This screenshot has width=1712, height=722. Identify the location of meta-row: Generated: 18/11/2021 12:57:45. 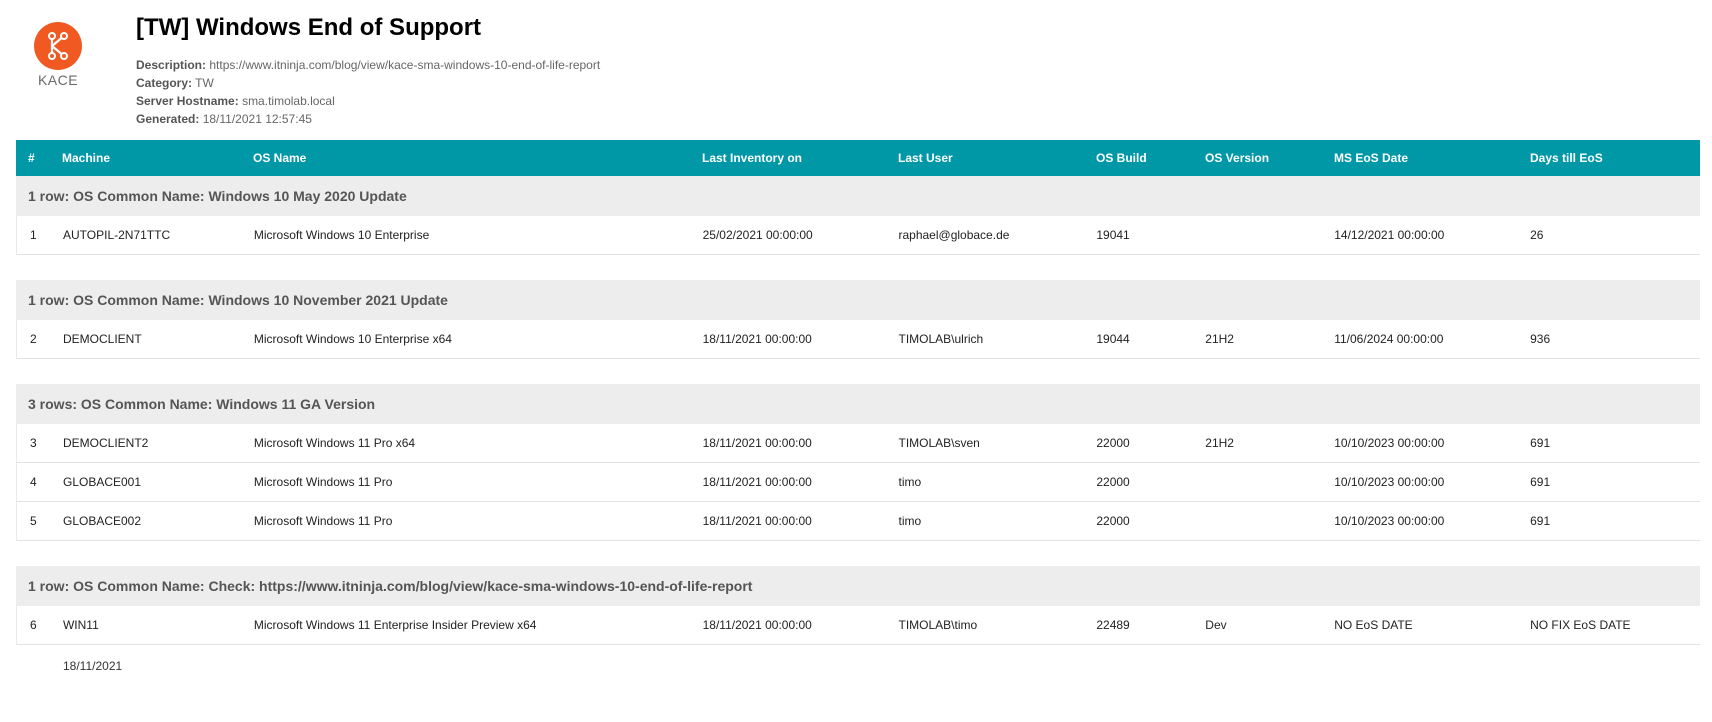
(368, 119).